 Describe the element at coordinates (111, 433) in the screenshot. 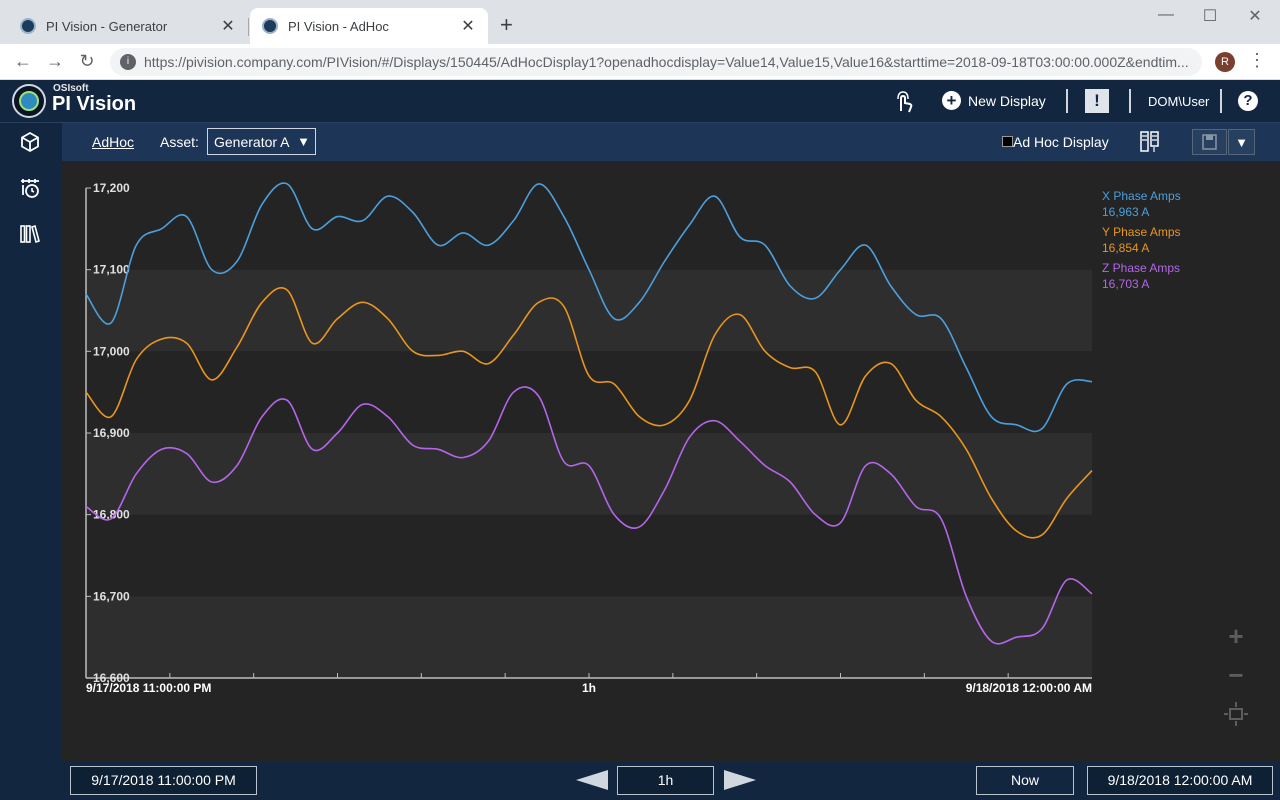

I see `y-tick-label: 16,900` at that location.